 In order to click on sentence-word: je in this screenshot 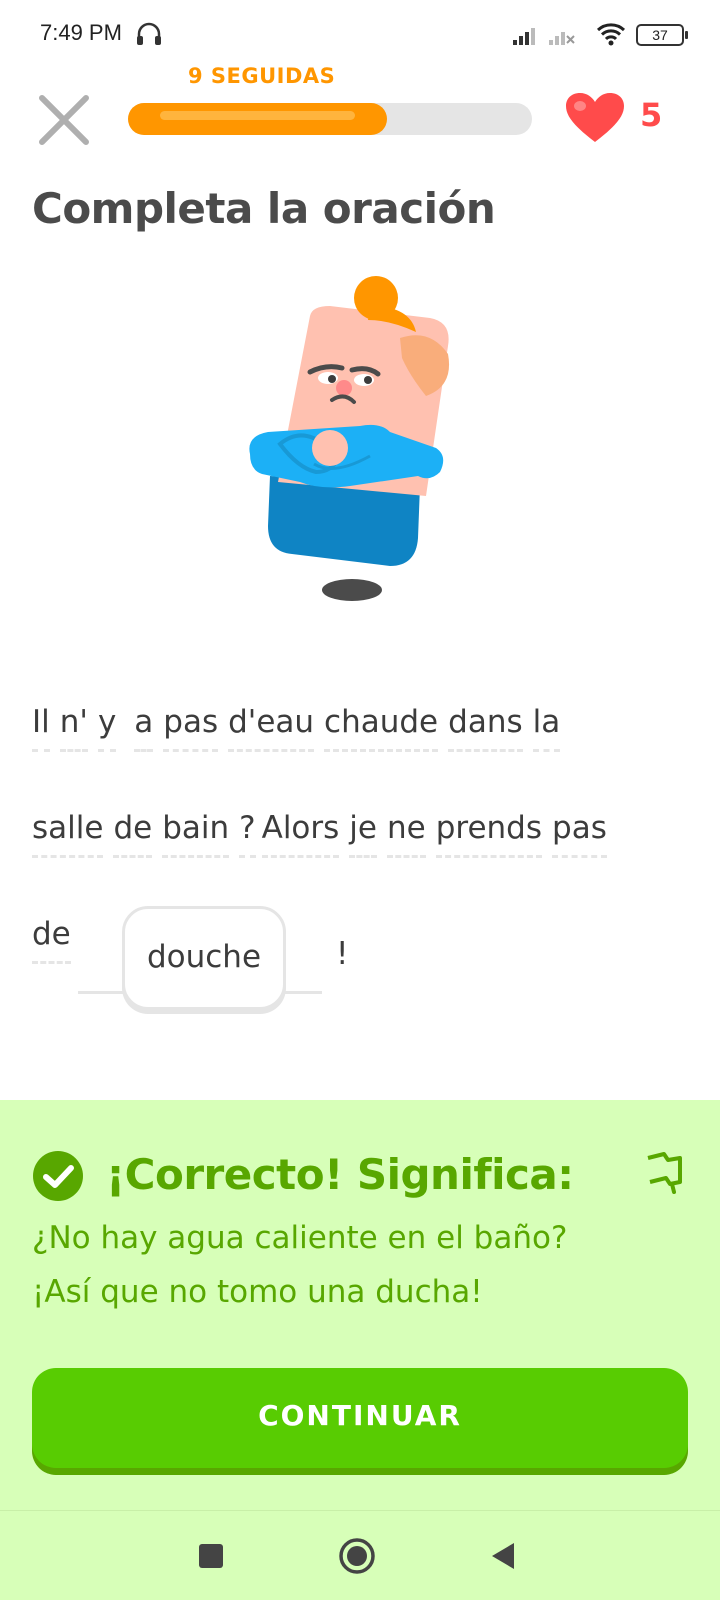, I will do `click(363, 834)`.